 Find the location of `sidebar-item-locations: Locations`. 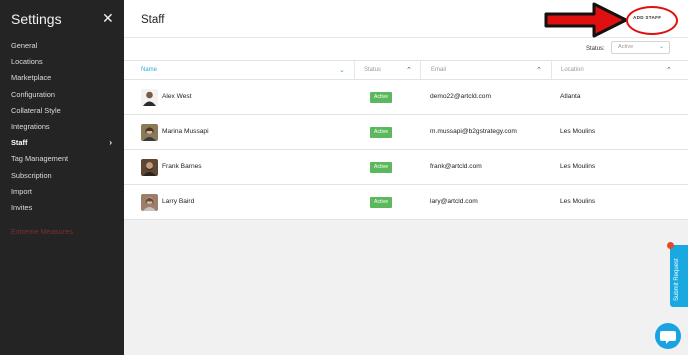

sidebar-item-locations: Locations is located at coordinates (62, 62).